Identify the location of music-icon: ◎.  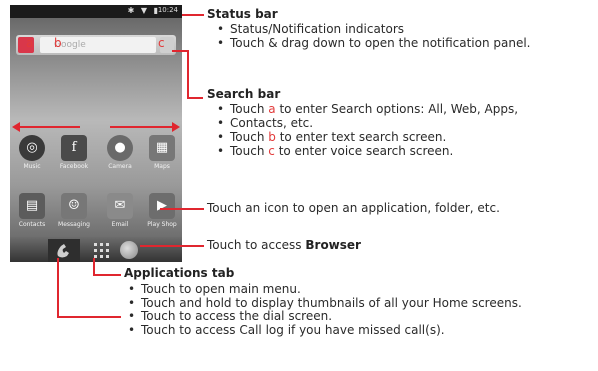
(32, 148).